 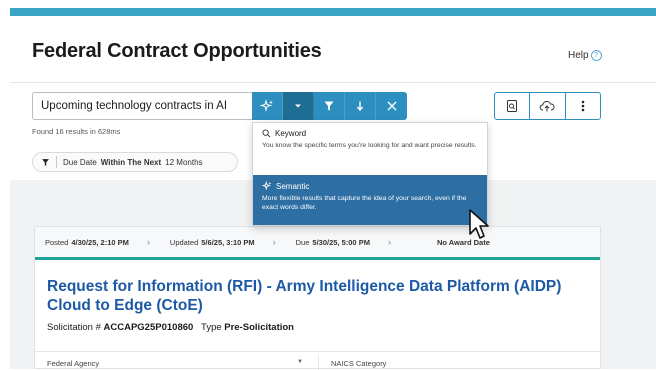 I want to click on mouse-cursor-icon, so click(x=479, y=224).